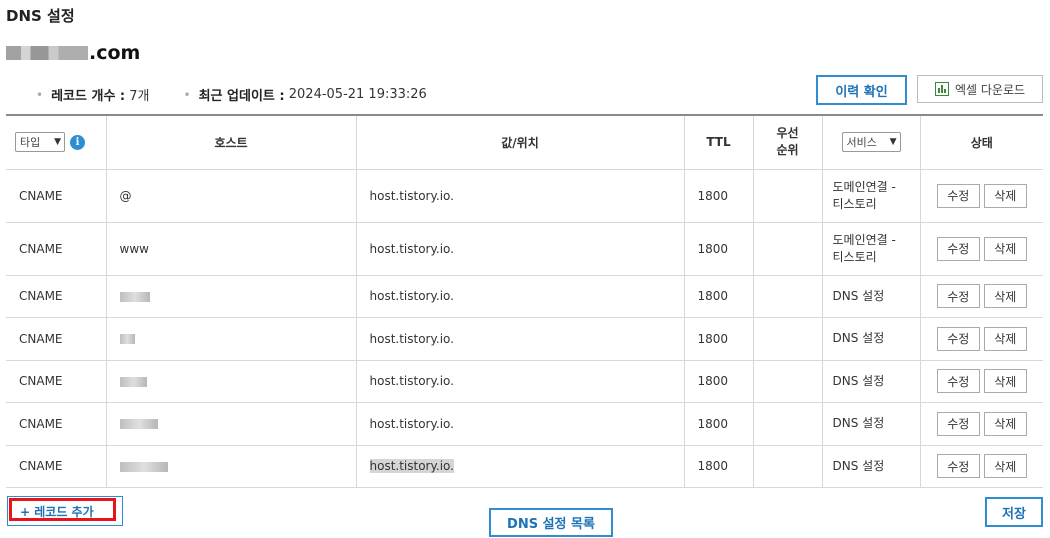  What do you see at coordinates (941, 89) in the screenshot?
I see `excel-chart-icon` at bounding box center [941, 89].